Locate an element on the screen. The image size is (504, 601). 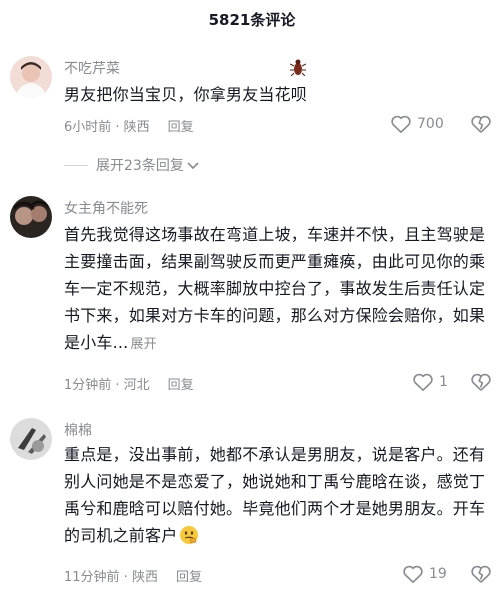
comment-text: 男友把你当宝贝，你拿男友当花呗 is located at coordinates (186, 94).